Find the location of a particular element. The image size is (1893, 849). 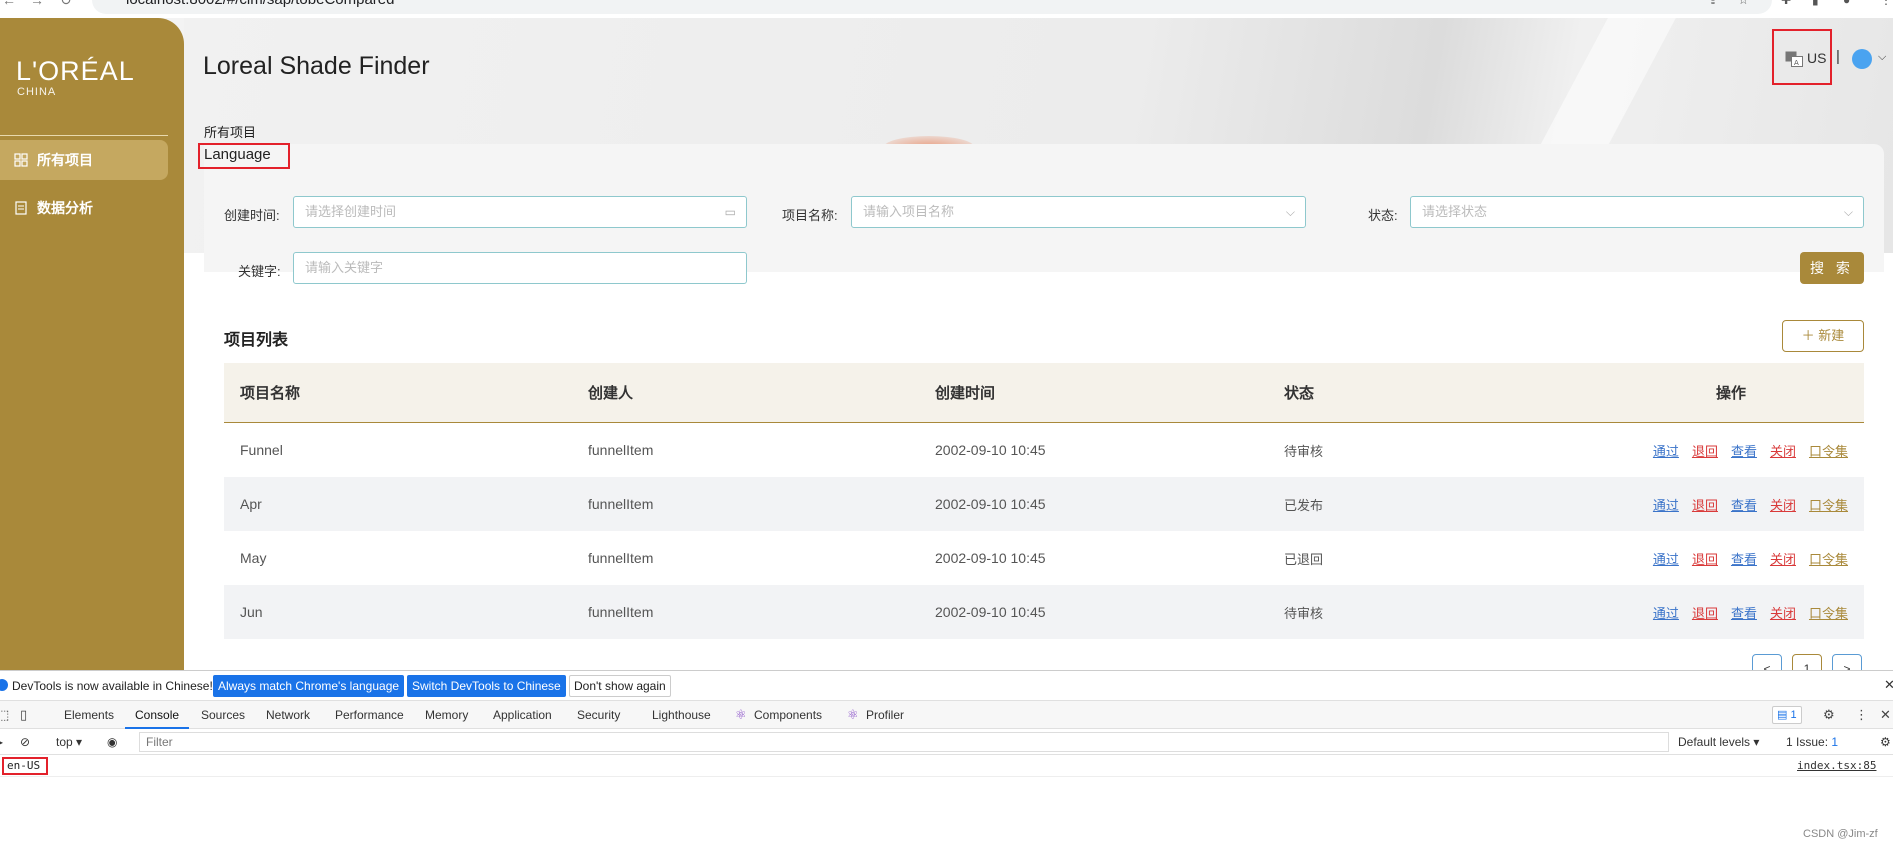

pagination-next: > is located at coordinates (1847, 662).